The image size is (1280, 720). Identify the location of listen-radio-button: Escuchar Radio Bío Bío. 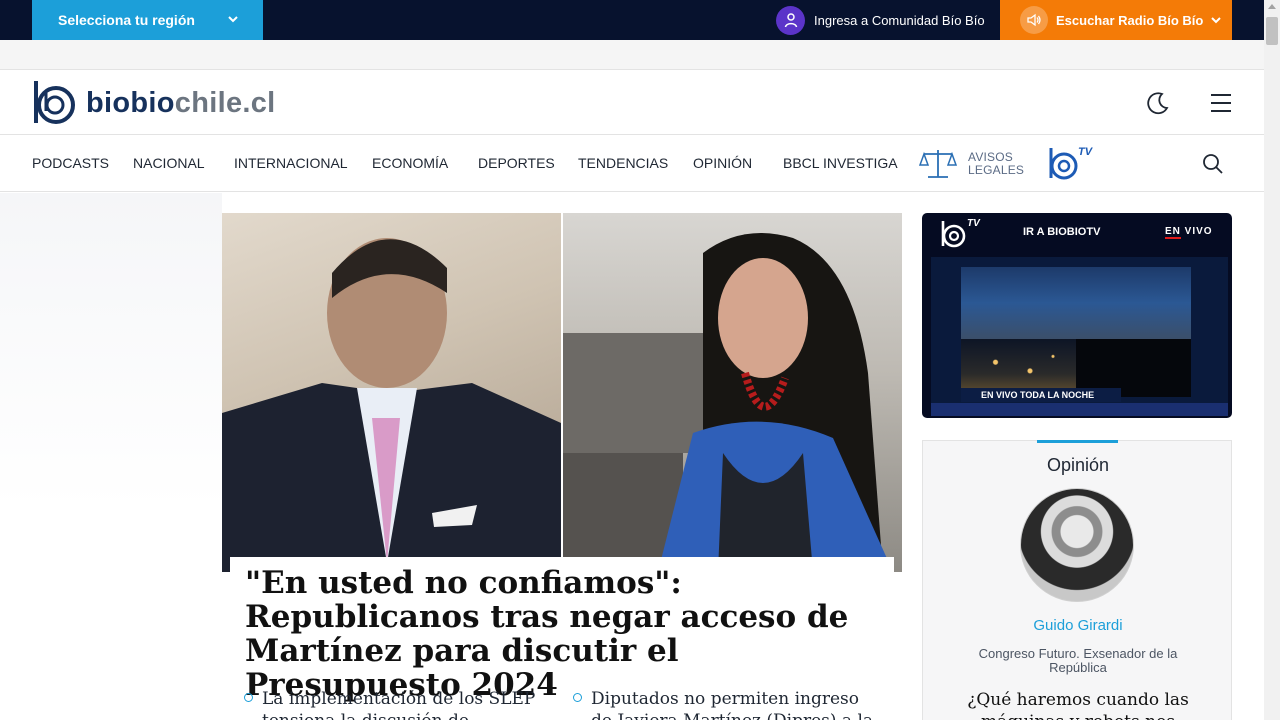
(1116, 20).